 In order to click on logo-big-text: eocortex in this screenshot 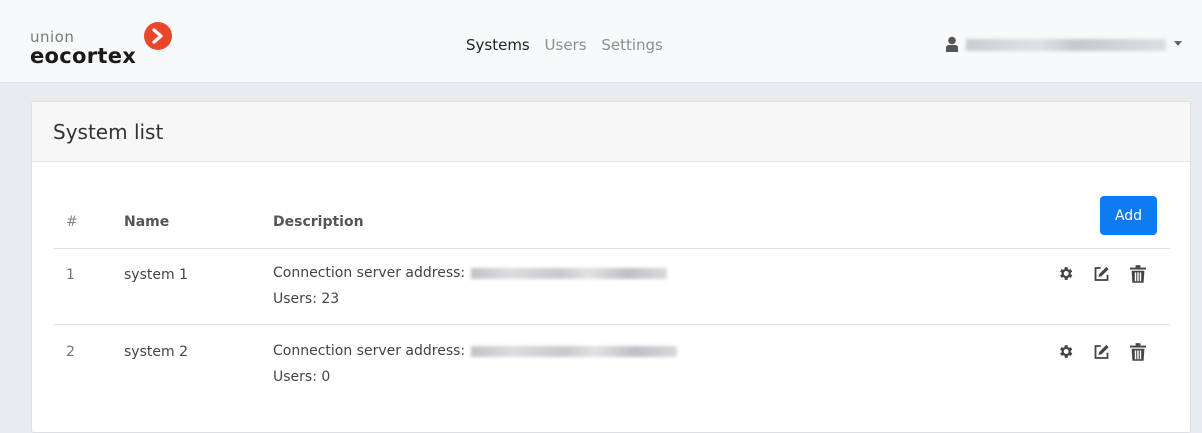, I will do `click(83, 56)`.